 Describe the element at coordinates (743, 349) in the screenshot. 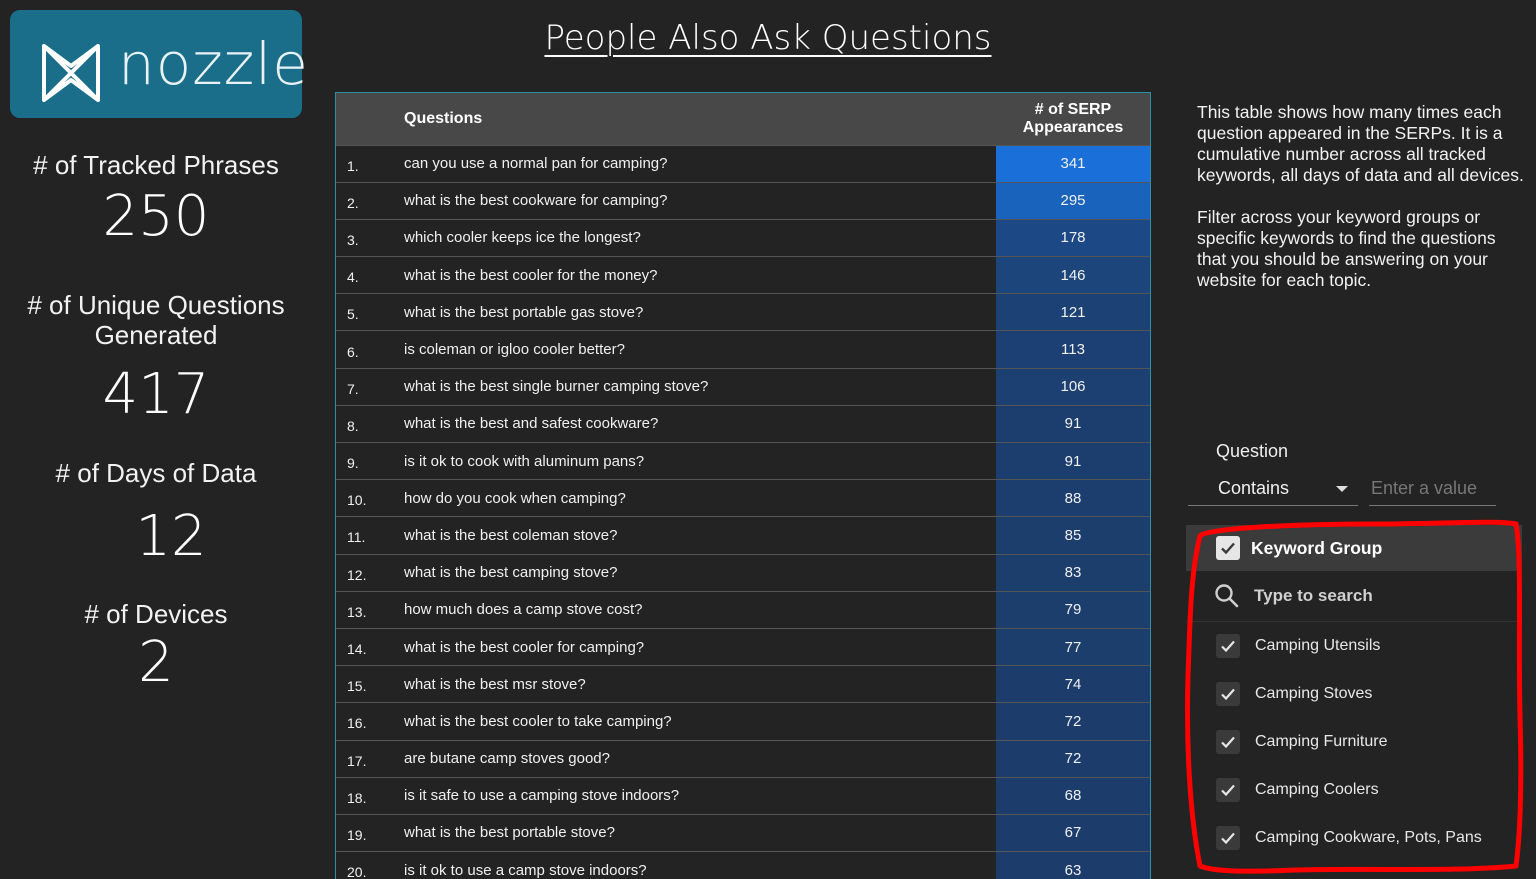

I see `table-row: 6. is coleman or igloo cooler better? 113` at that location.